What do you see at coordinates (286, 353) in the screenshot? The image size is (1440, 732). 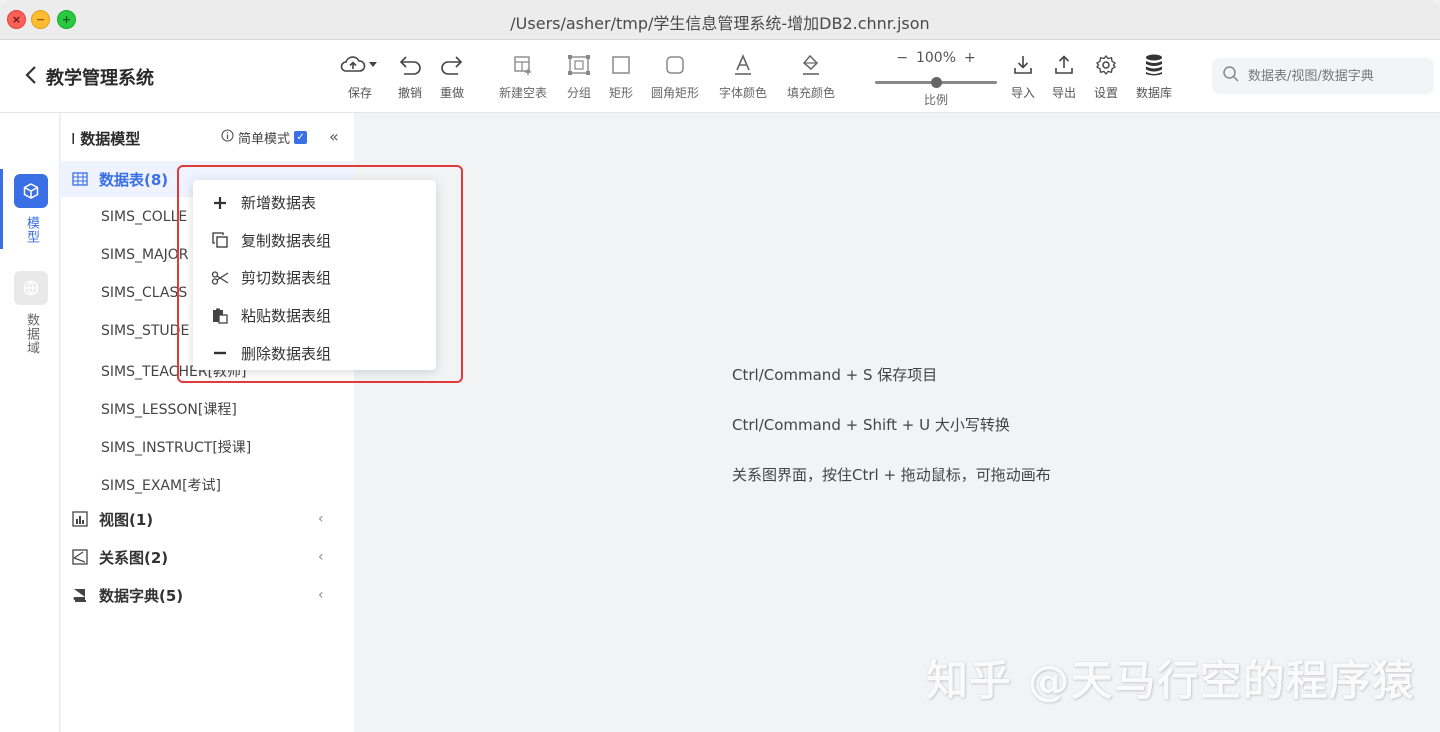 I see `menu-item-label: 删除数据表组` at bounding box center [286, 353].